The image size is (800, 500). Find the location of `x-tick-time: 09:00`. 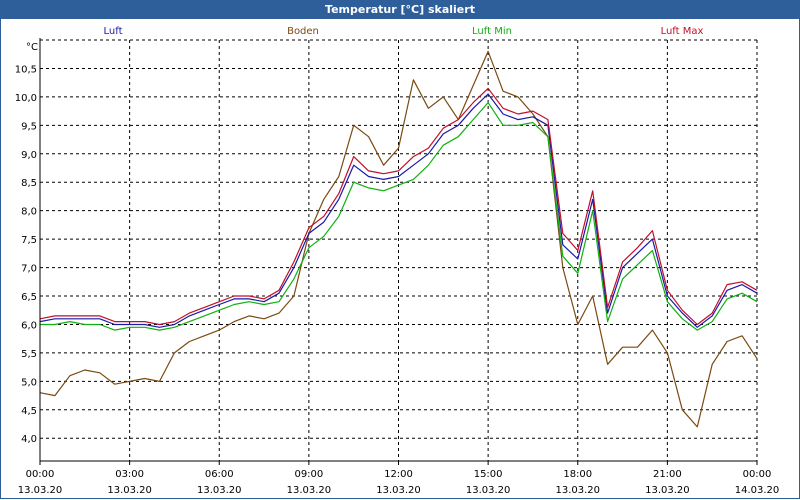

x-tick-time: 09:00 is located at coordinates (308, 474).